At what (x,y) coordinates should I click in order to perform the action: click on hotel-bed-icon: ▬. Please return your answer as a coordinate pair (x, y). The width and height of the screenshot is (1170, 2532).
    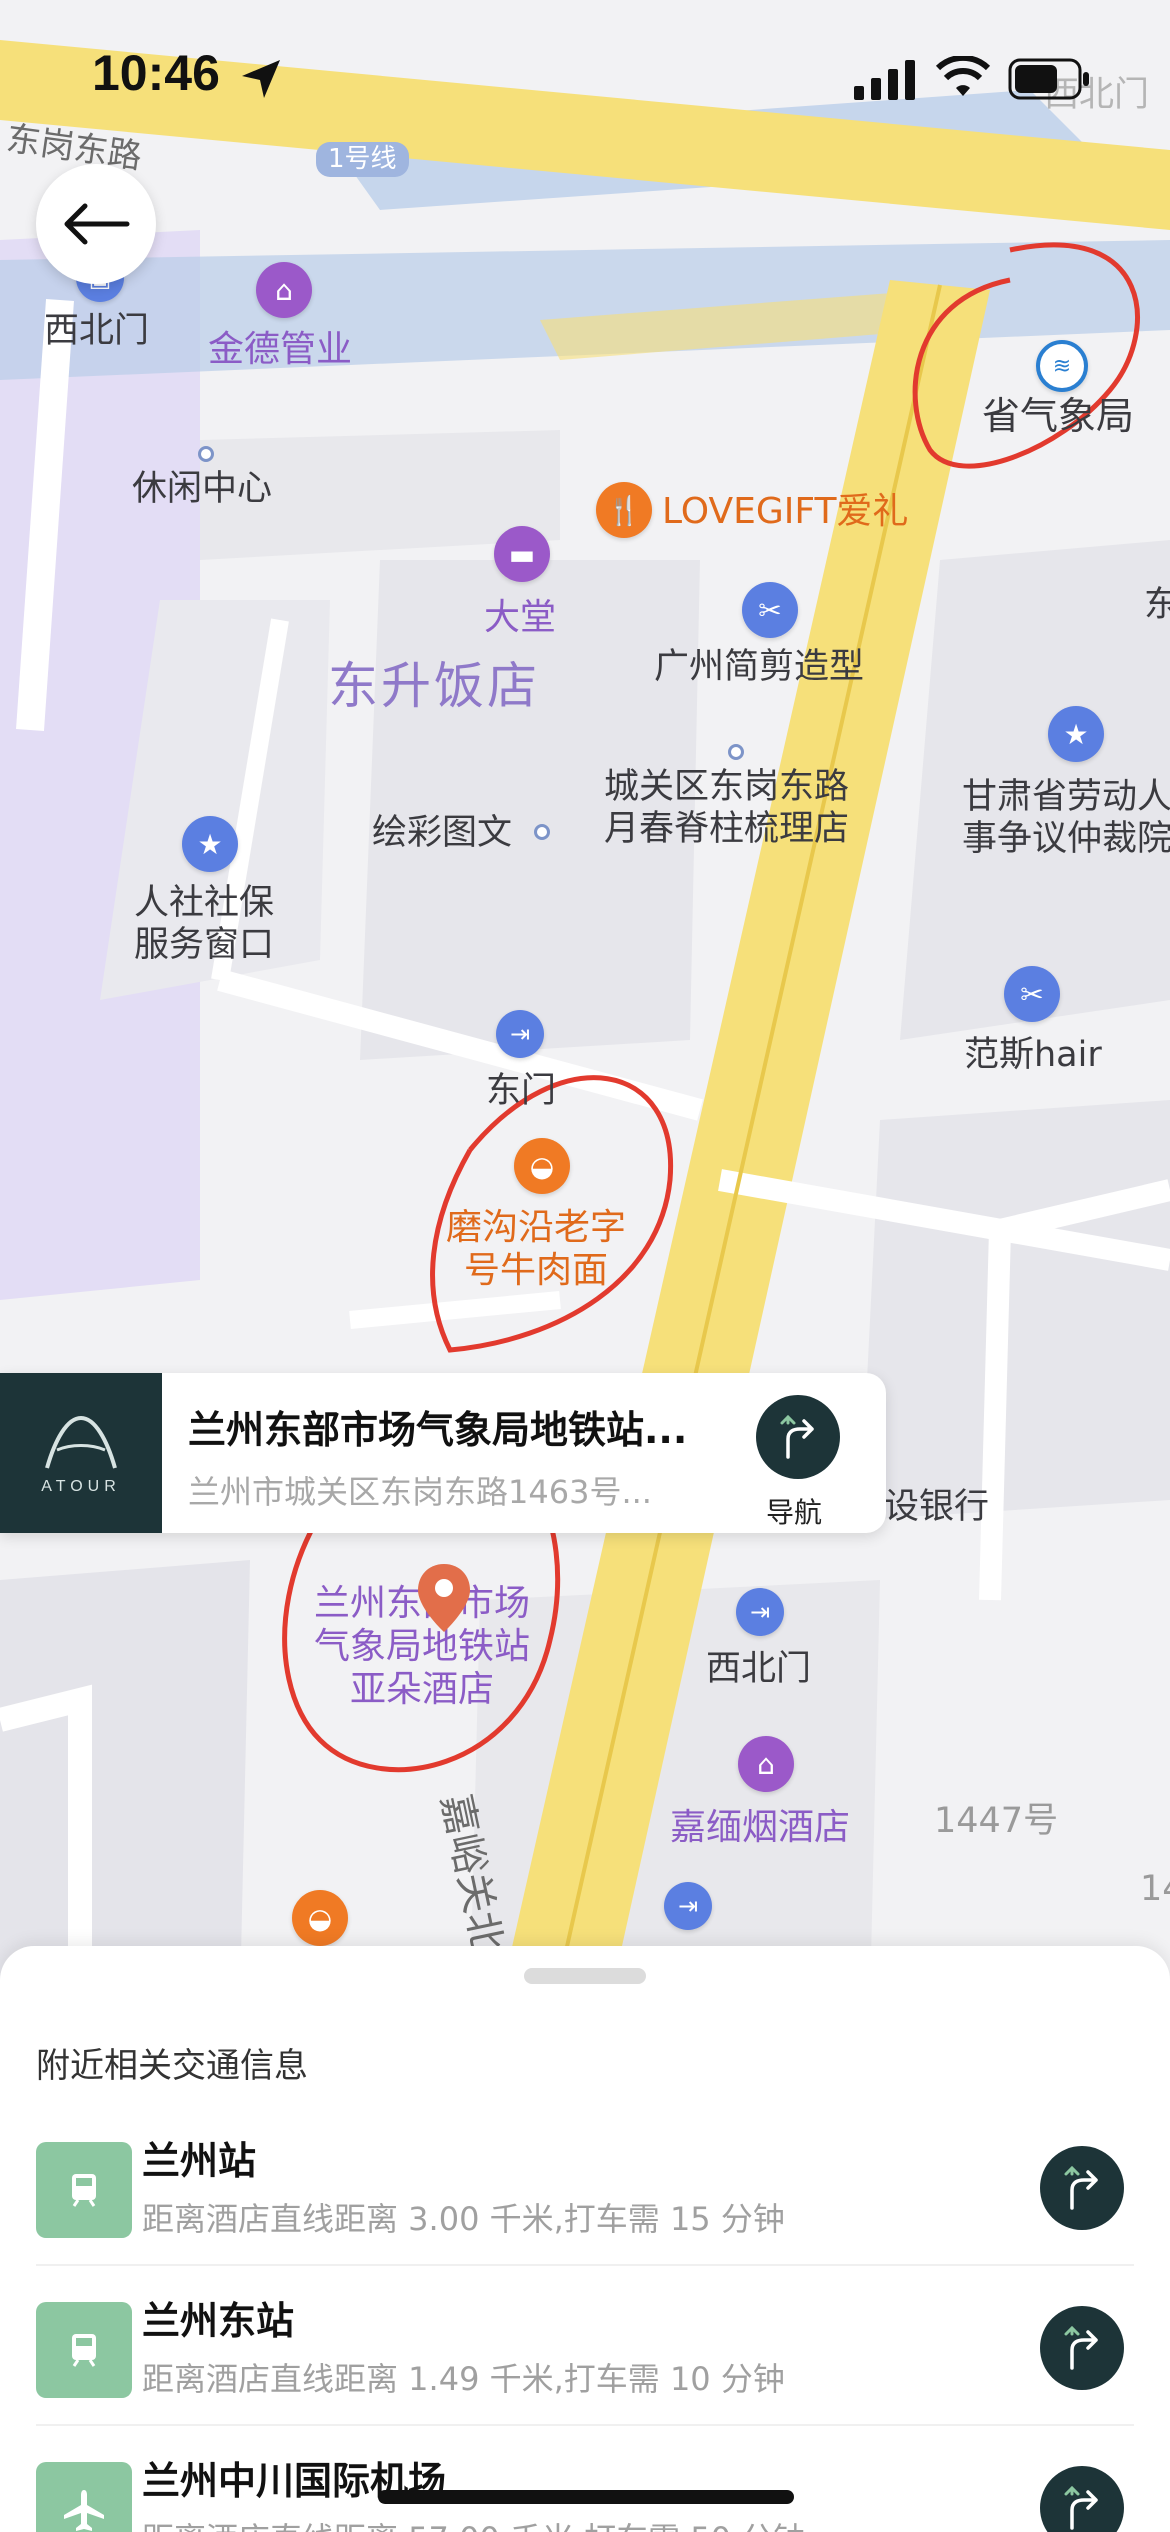
    Looking at the image, I should click on (522, 554).